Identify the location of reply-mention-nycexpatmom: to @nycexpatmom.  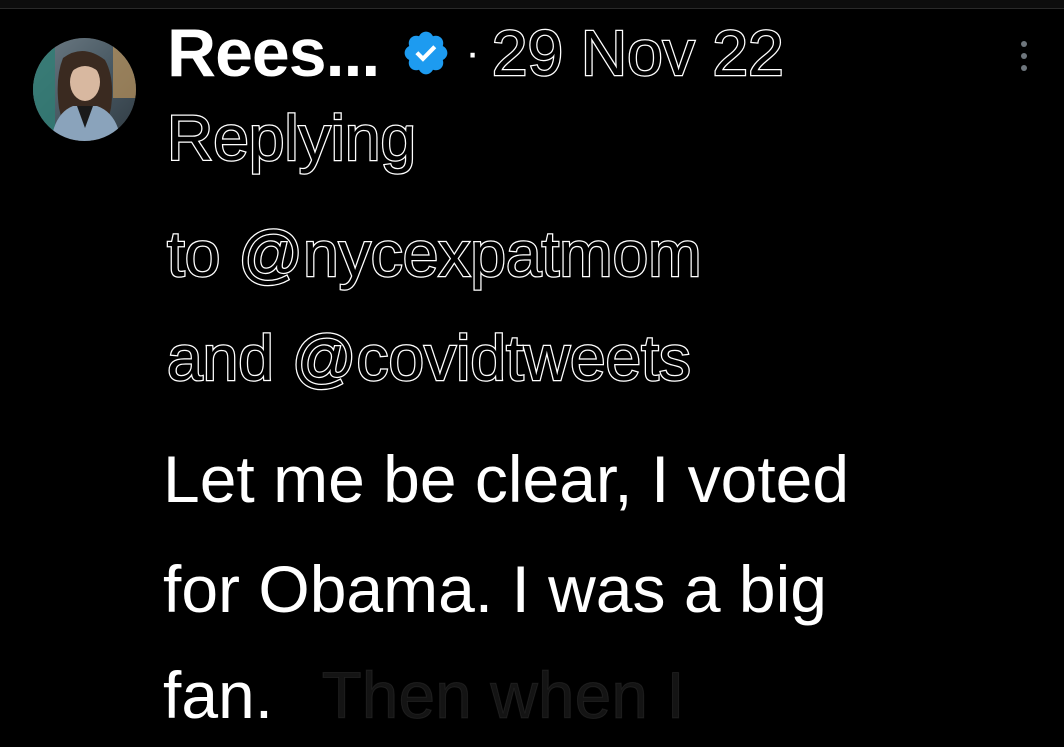
(434, 254).